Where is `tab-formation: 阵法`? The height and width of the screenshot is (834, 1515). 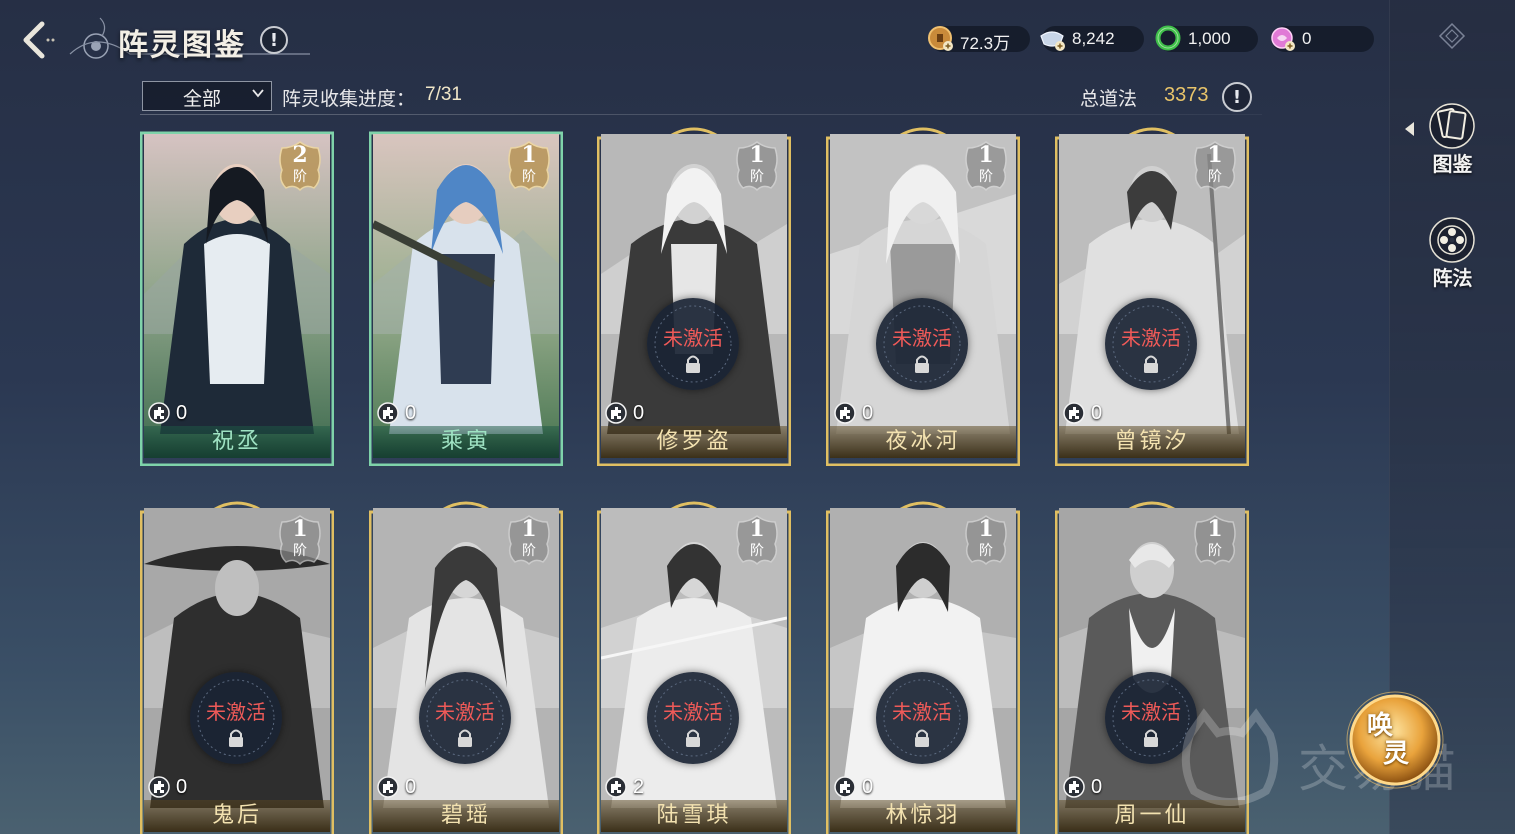 tab-formation: 阵法 is located at coordinates (1452, 259).